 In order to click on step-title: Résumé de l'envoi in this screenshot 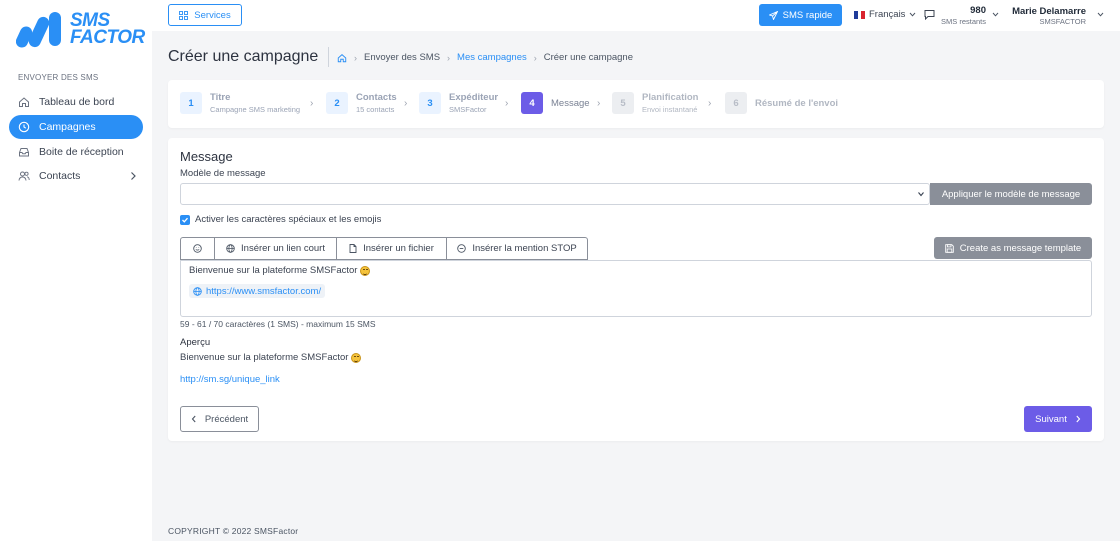, I will do `click(797, 103)`.